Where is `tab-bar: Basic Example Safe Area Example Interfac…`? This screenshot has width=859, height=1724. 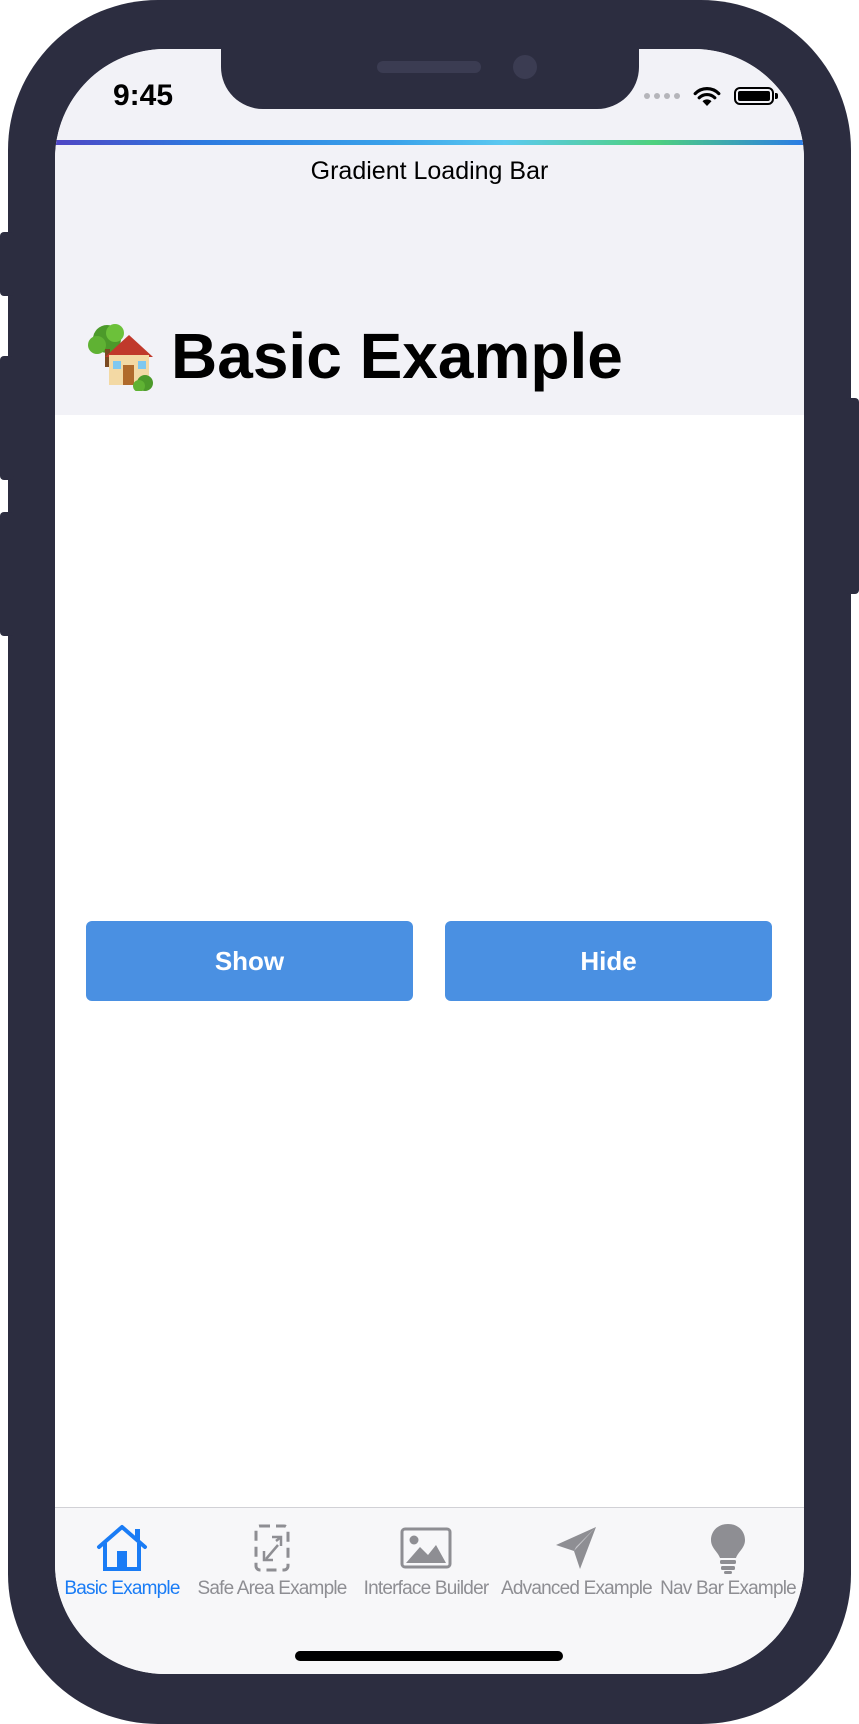 tab-bar: Basic Example Safe Area Example Interfac… is located at coordinates (429, 1590).